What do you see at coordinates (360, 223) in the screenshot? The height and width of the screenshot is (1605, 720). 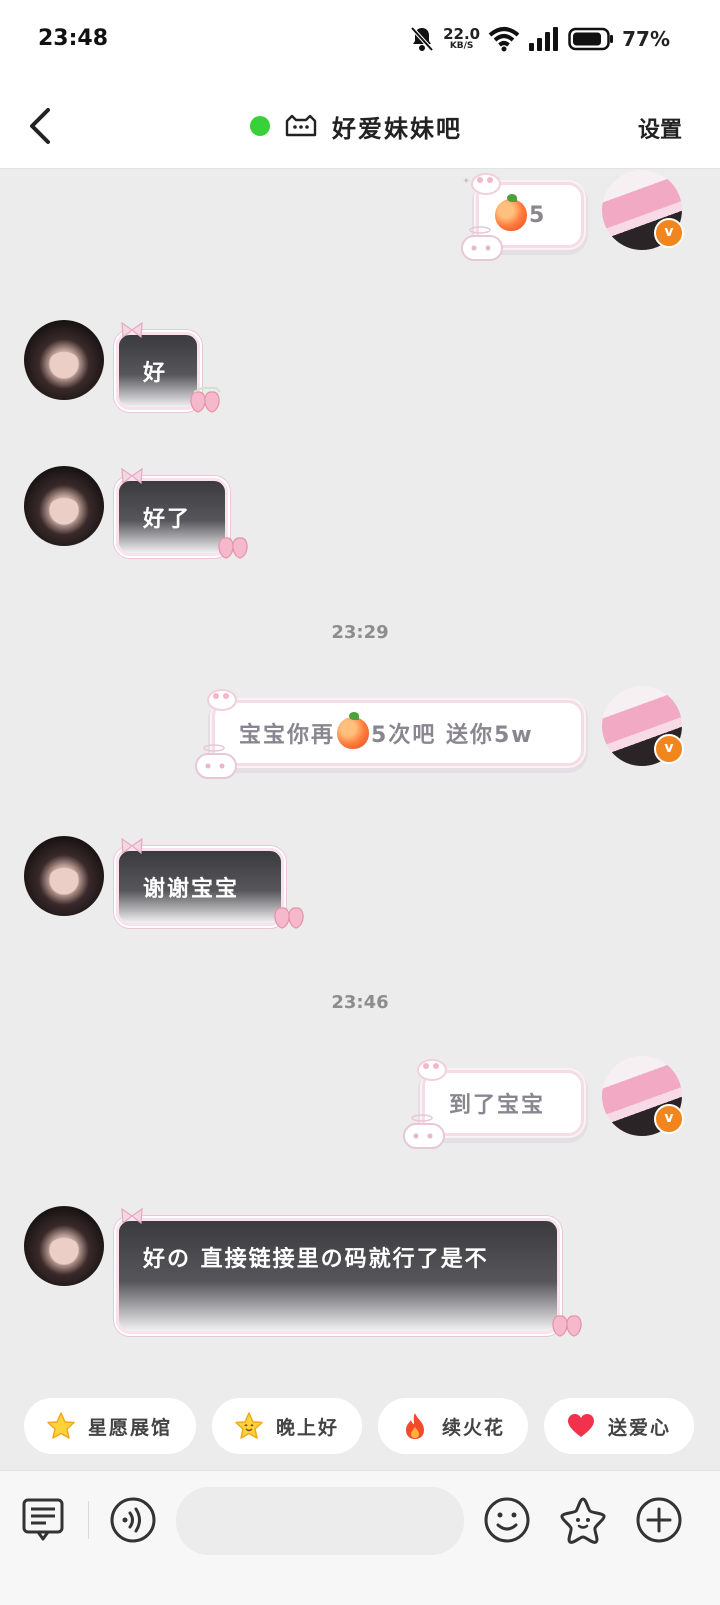 I see `message-row: 5 ✦ v` at bounding box center [360, 223].